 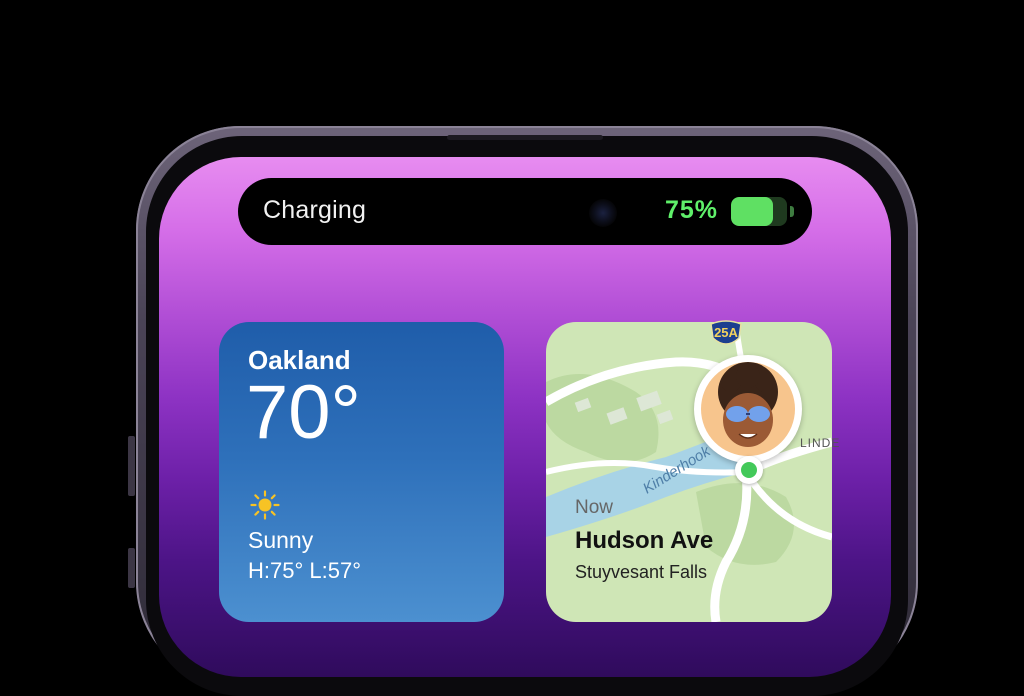 What do you see at coordinates (692, 210) in the screenshot?
I see `battery-percentage: 75%` at bounding box center [692, 210].